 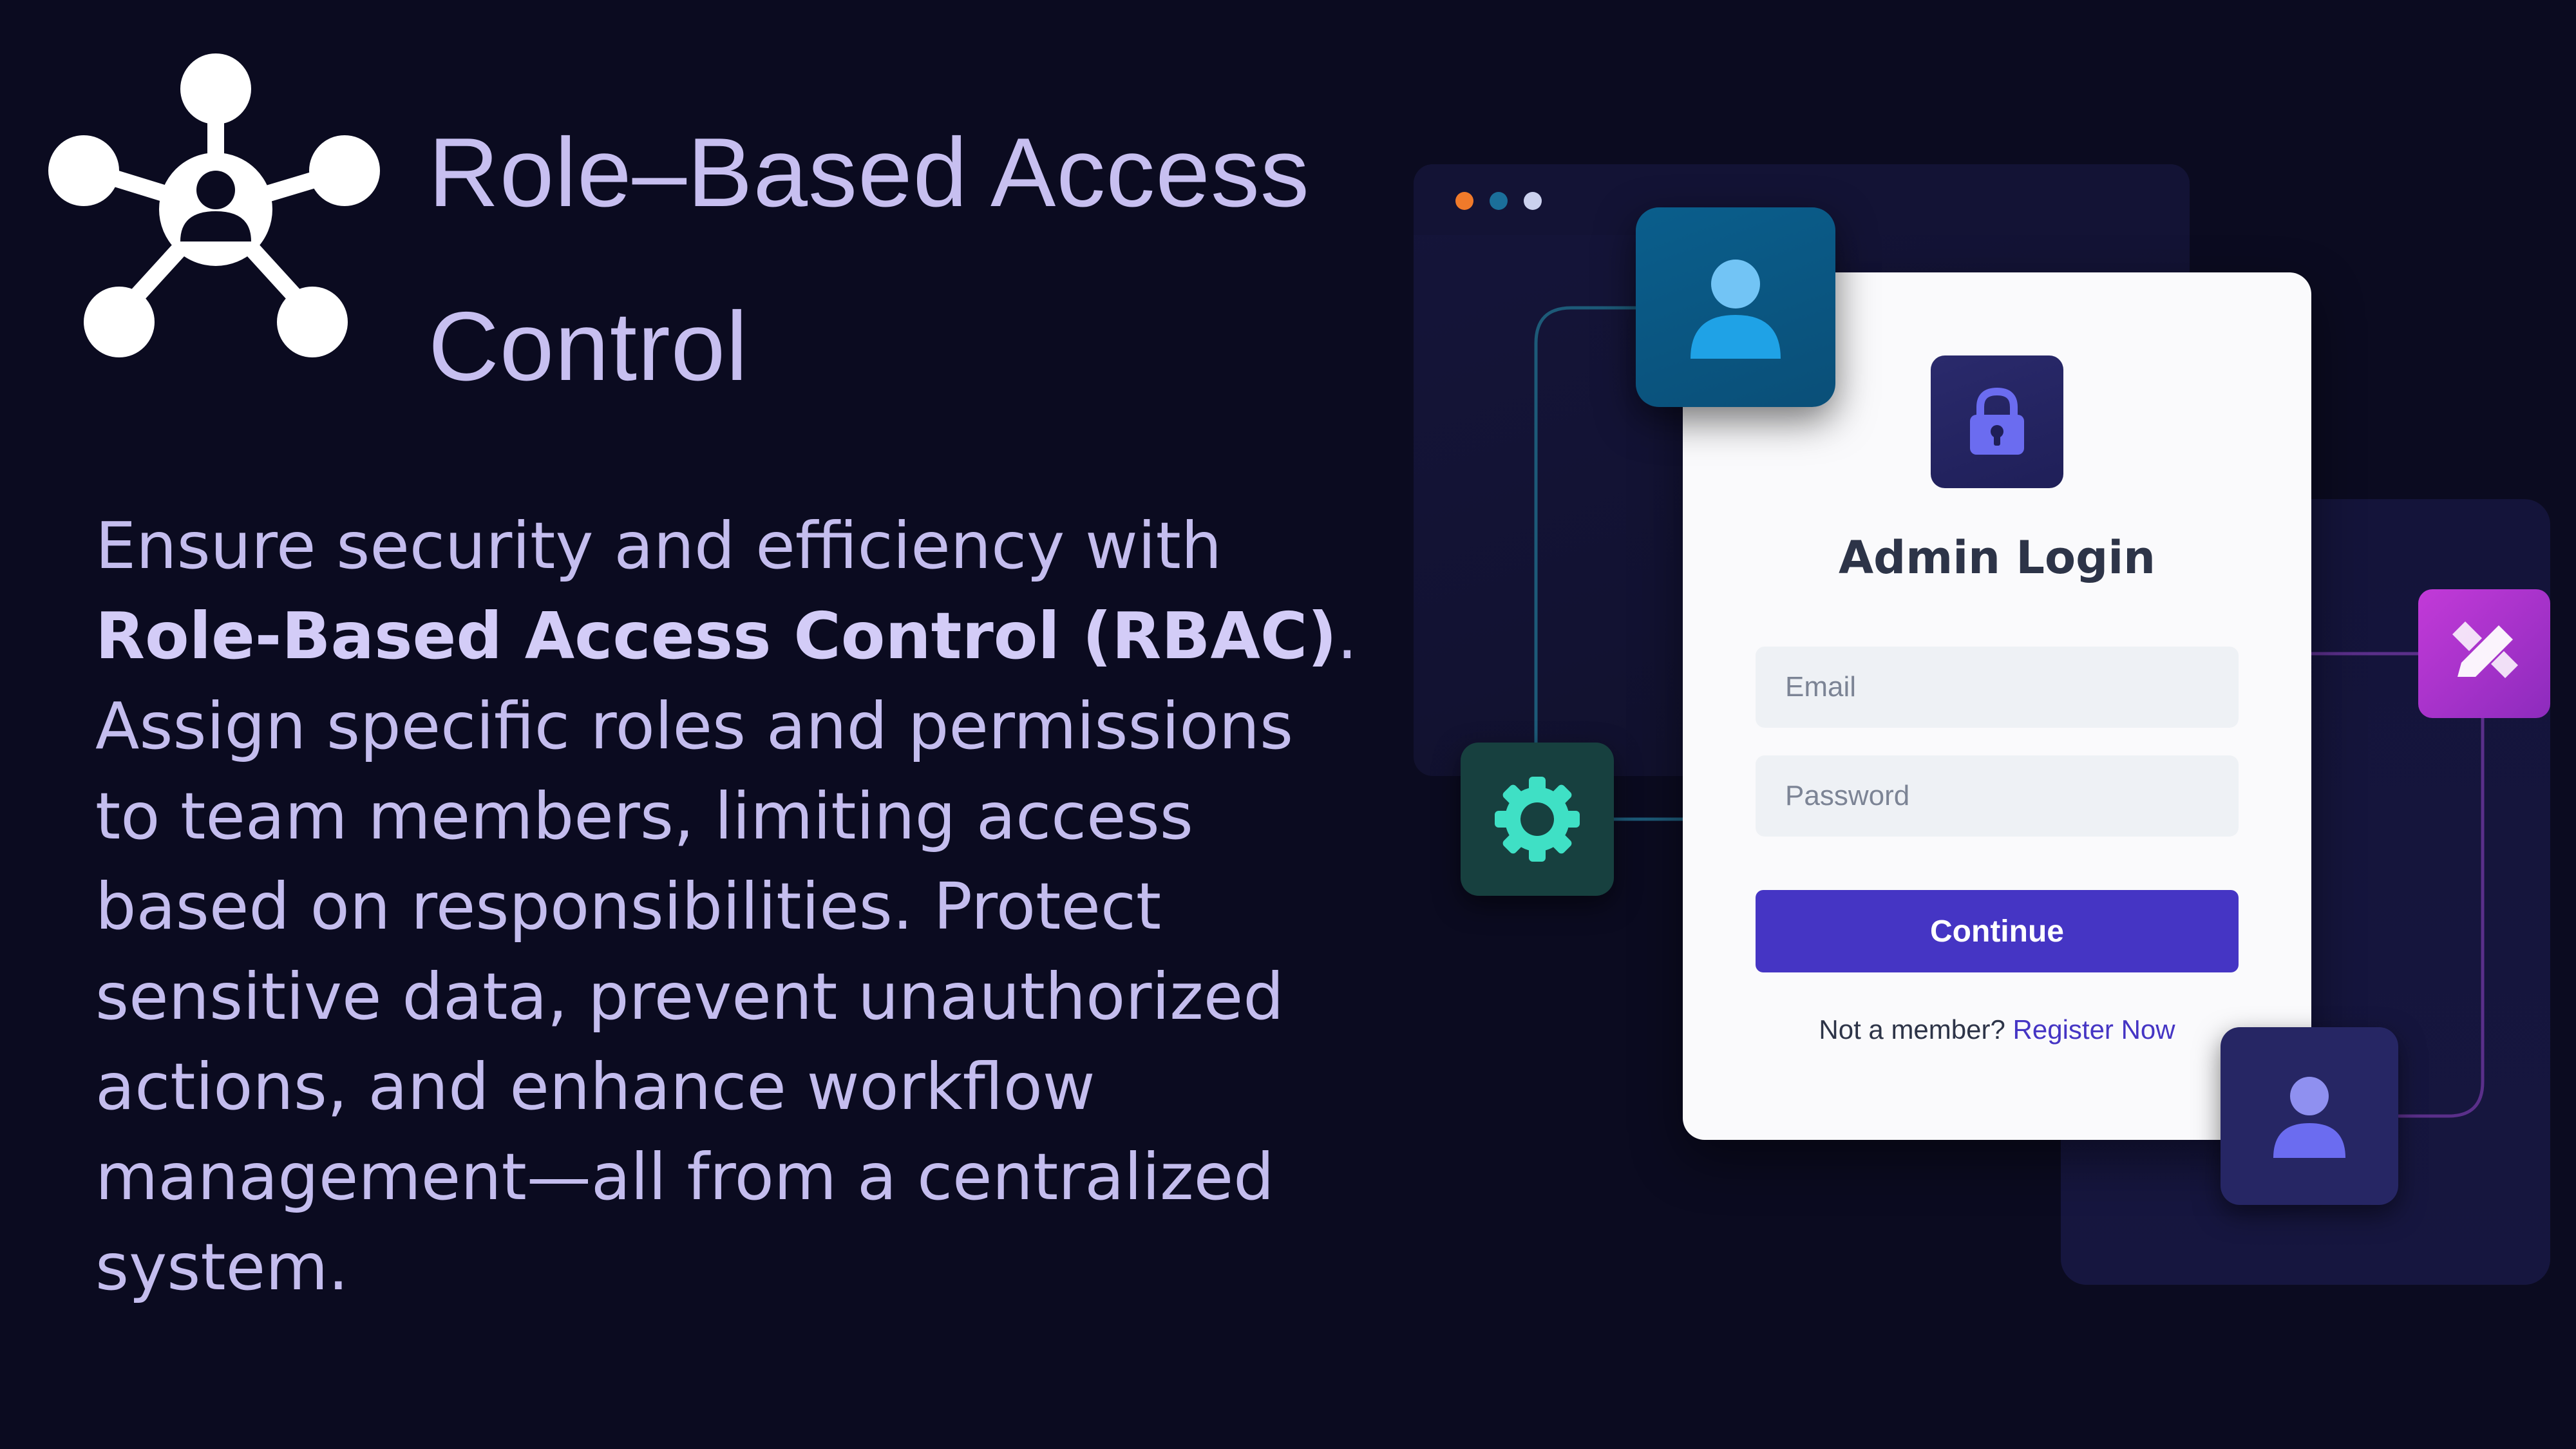 I want to click on description-line: Ensure security and efficiency with, so click(x=658, y=545).